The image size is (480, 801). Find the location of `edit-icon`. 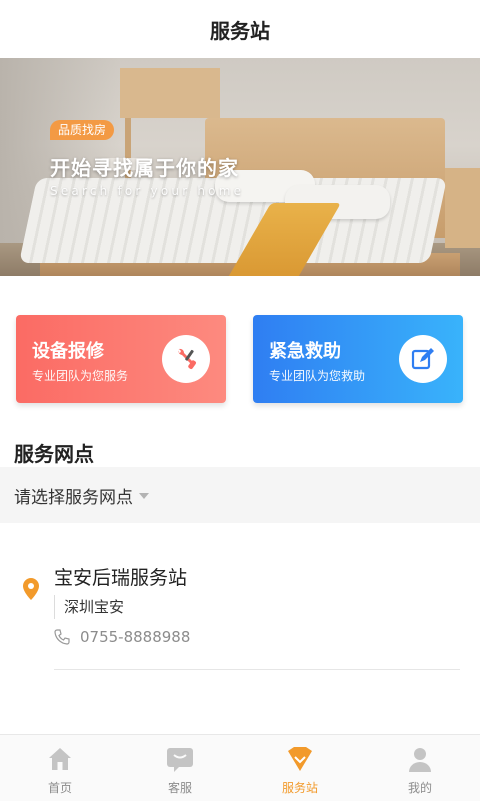

edit-icon is located at coordinates (423, 359).